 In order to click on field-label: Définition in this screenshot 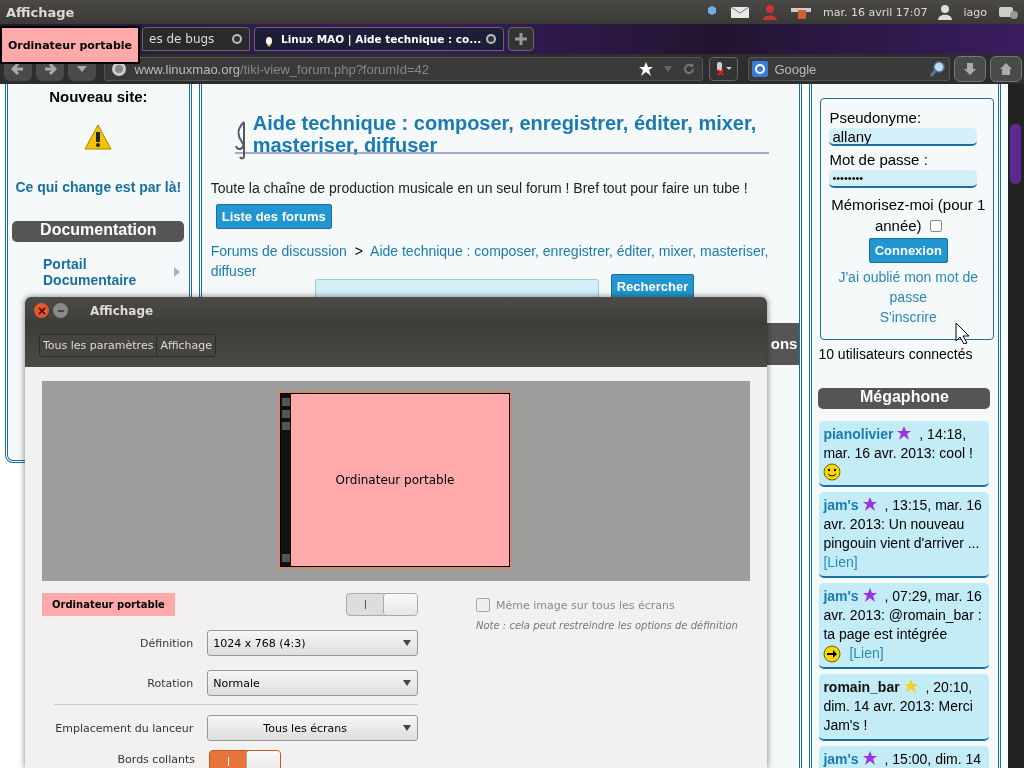, I will do `click(166, 643)`.